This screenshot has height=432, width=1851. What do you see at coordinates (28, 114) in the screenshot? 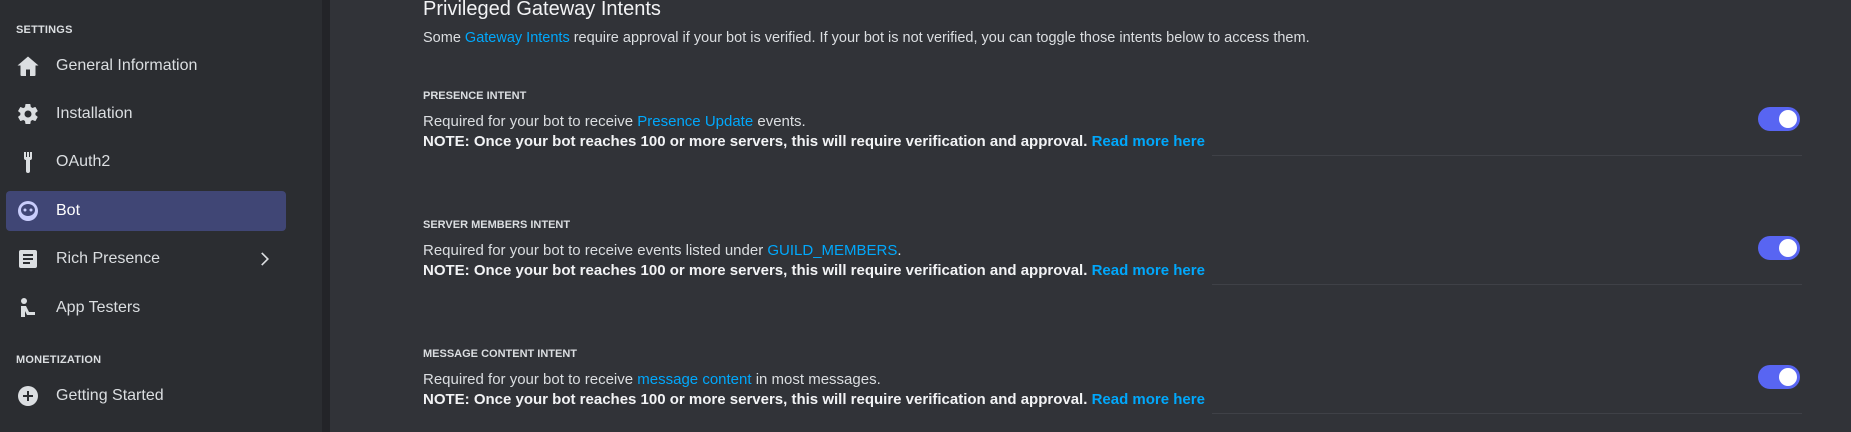
I see `gear-icon` at bounding box center [28, 114].